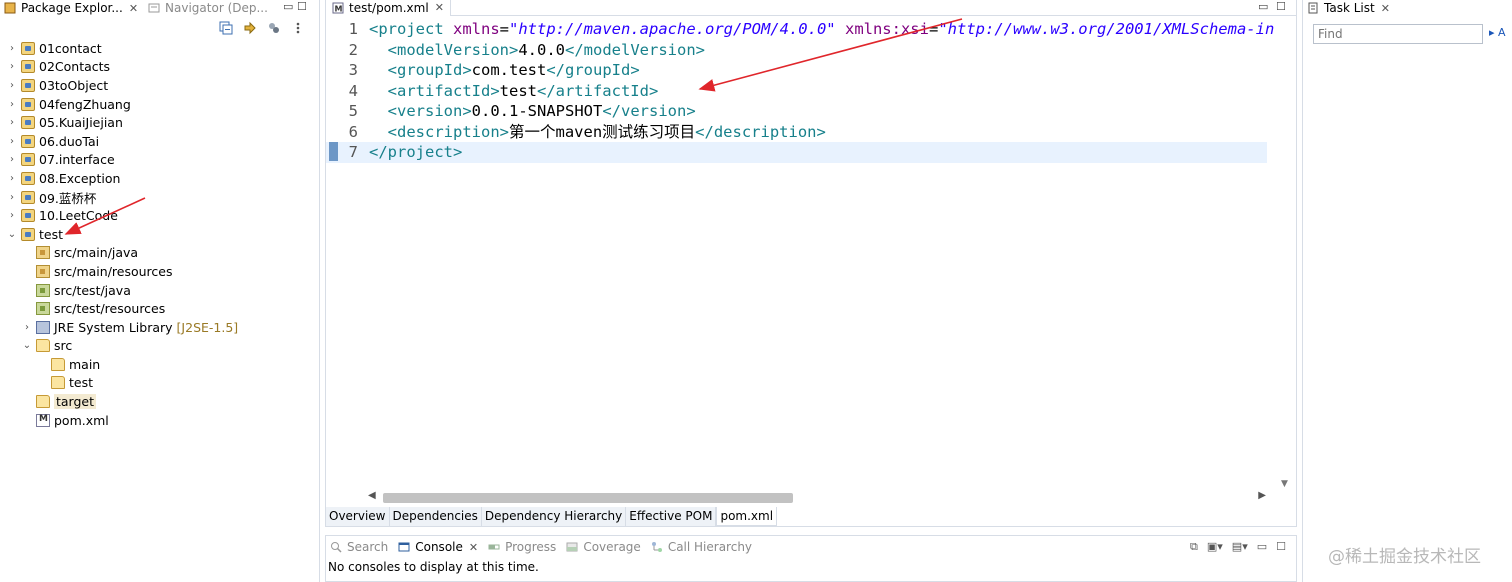 This screenshot has height=582, width=1512. What do you see at coordinates (796, 152) in the screenshot?
I see `code-line: 7 </project>` at bounding box center [796, 152].